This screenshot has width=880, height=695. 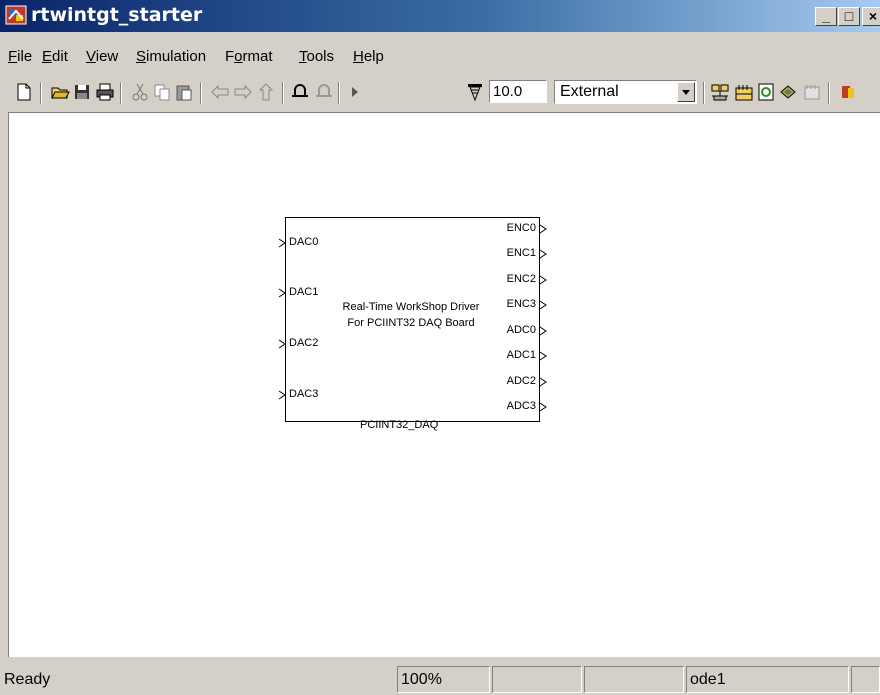 I want to click on open-icon, so click(x=60, y=92).